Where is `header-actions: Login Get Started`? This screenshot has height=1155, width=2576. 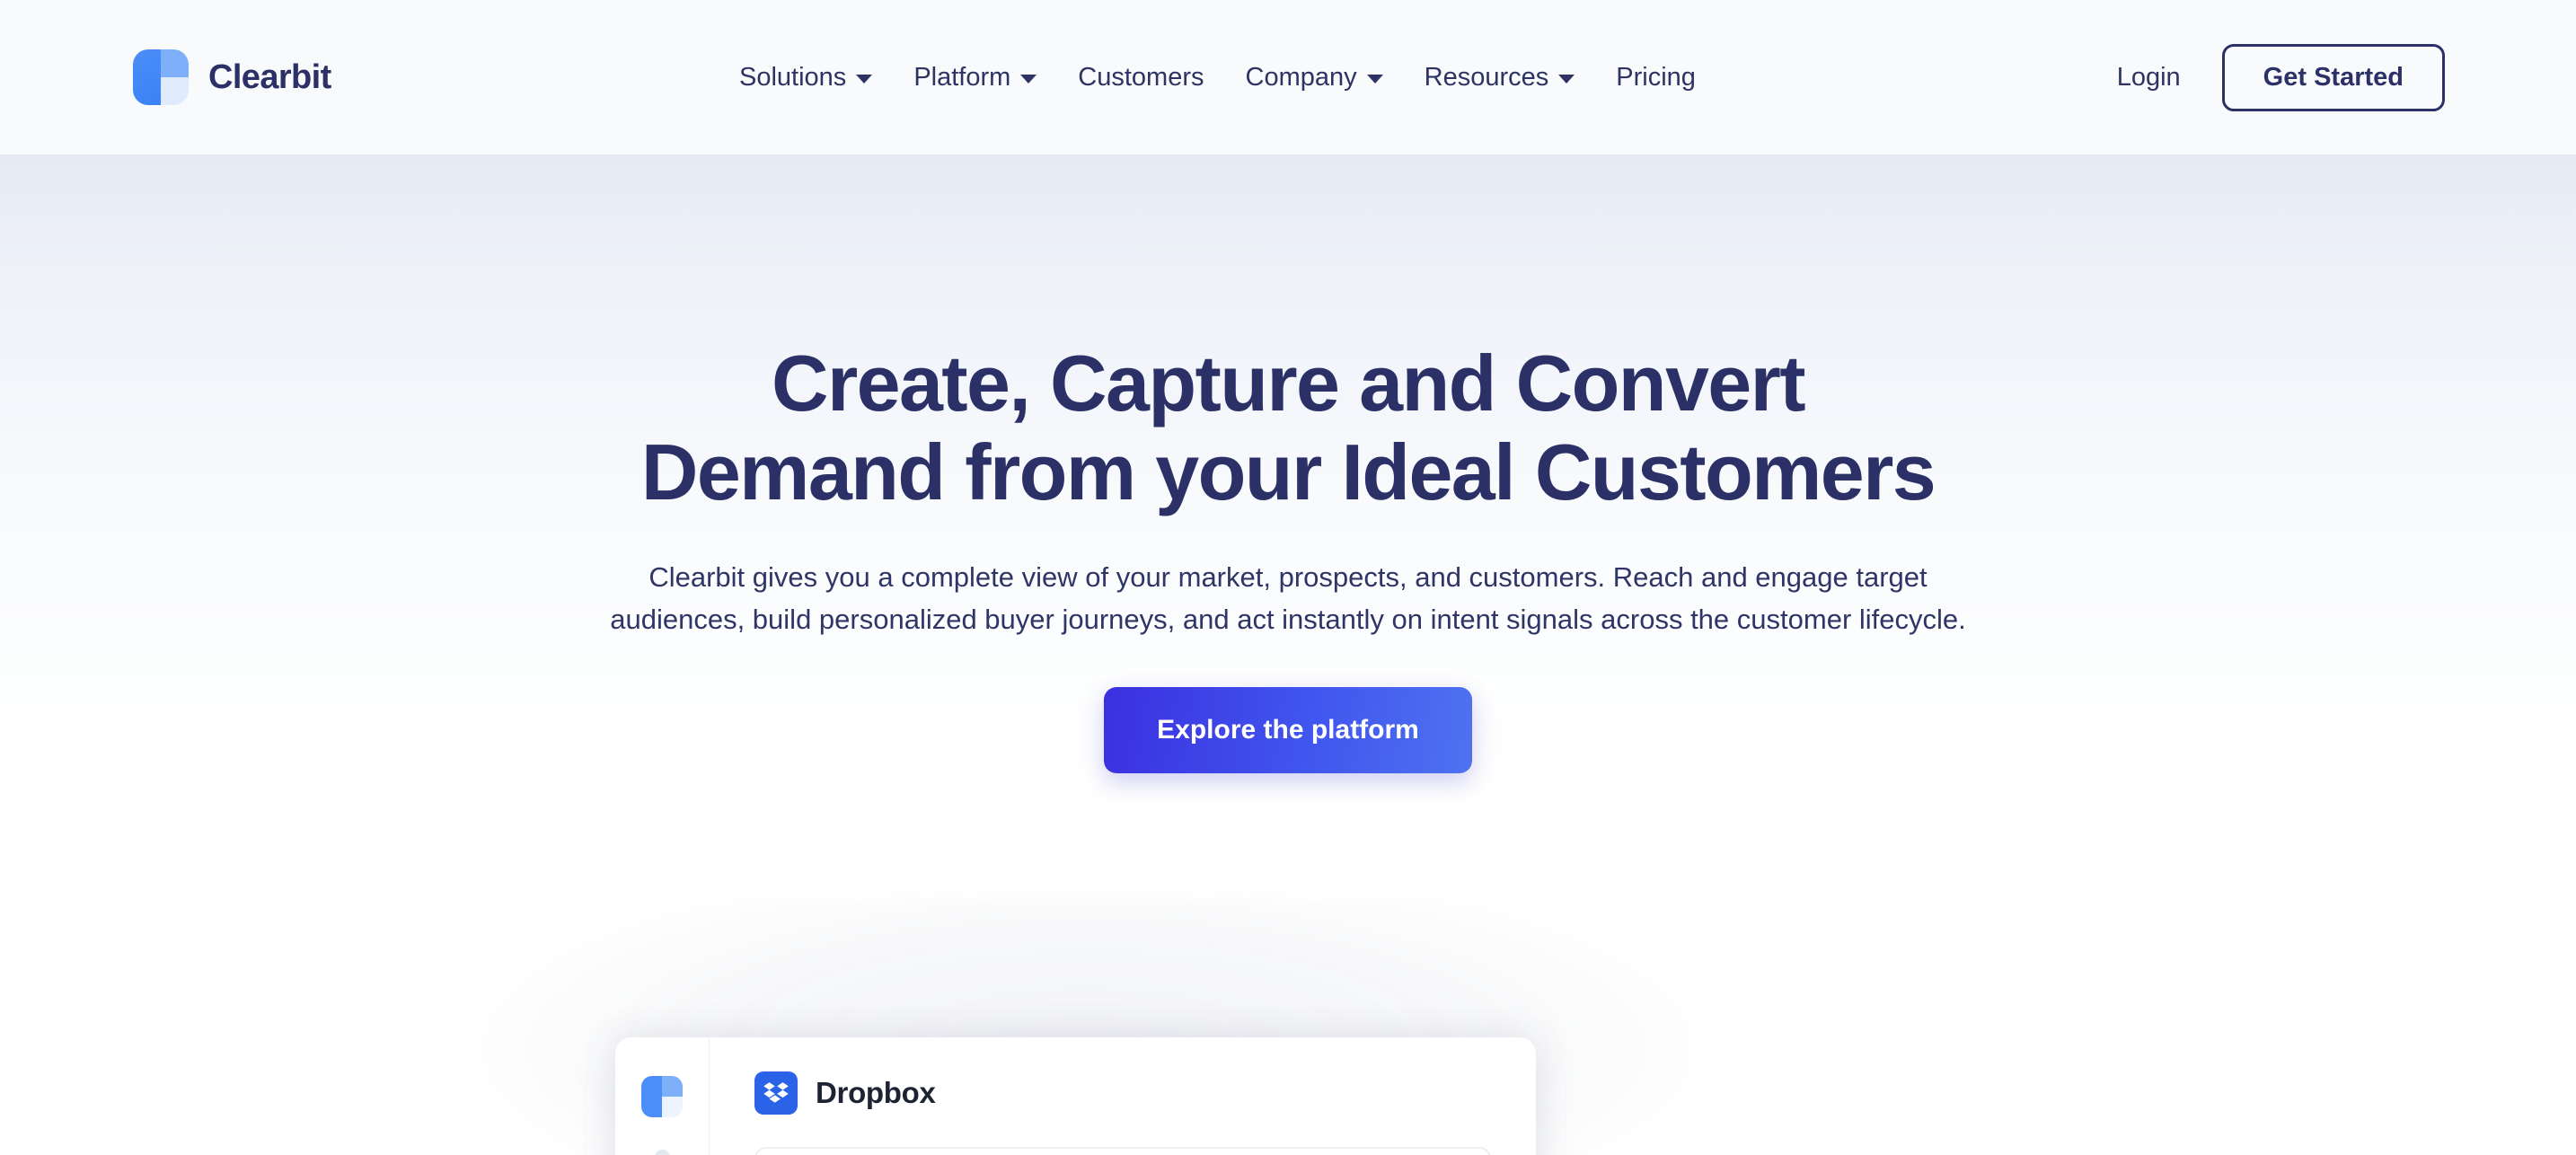 header-actions: Login Get Started is located at coordinates (2281, 77).